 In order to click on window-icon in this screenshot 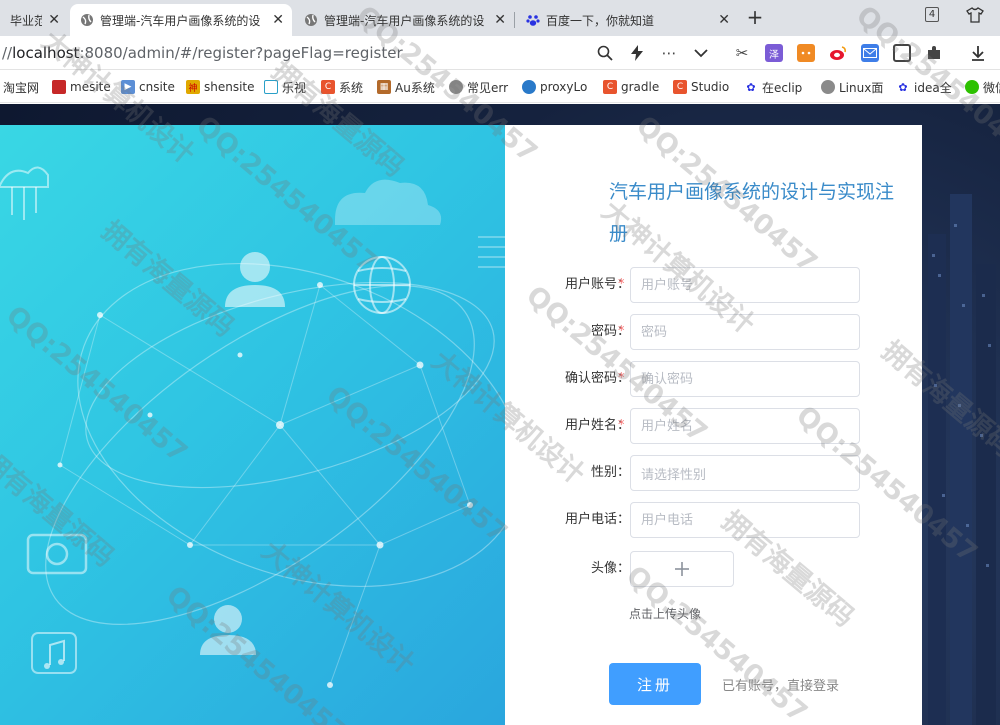, I will do `click(902, 53)`.